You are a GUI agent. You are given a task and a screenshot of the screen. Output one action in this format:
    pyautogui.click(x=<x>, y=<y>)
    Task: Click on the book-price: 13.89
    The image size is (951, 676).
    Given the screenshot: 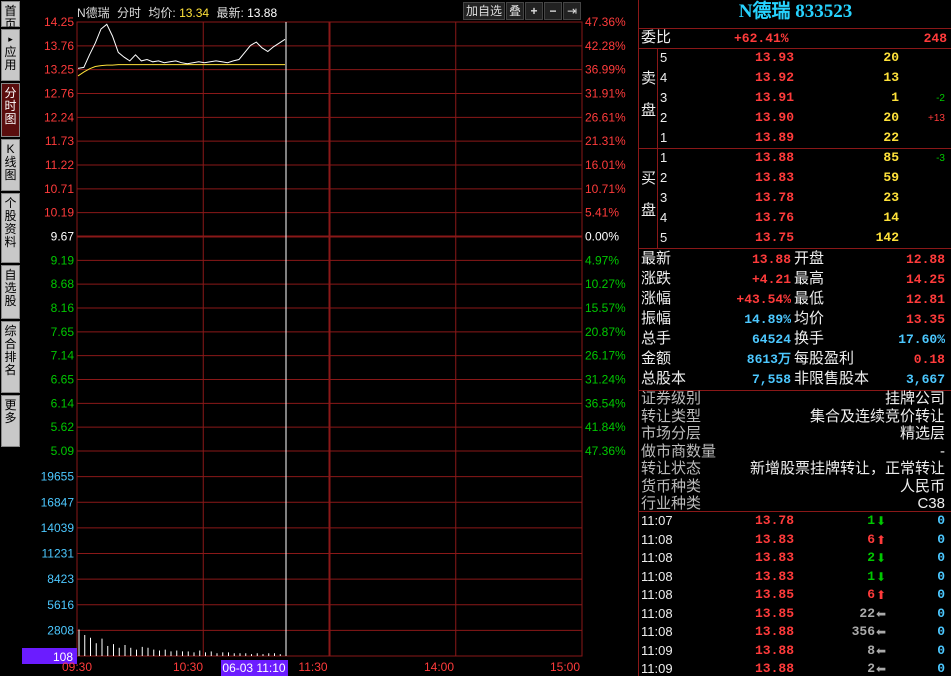 What is the action you would take?
    pyautogui.click(x=774, y=138)
    